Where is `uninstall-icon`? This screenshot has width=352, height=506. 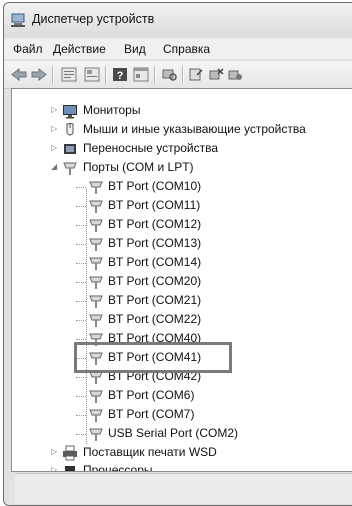 uninstall-icon is located at coordinates (216, 74).